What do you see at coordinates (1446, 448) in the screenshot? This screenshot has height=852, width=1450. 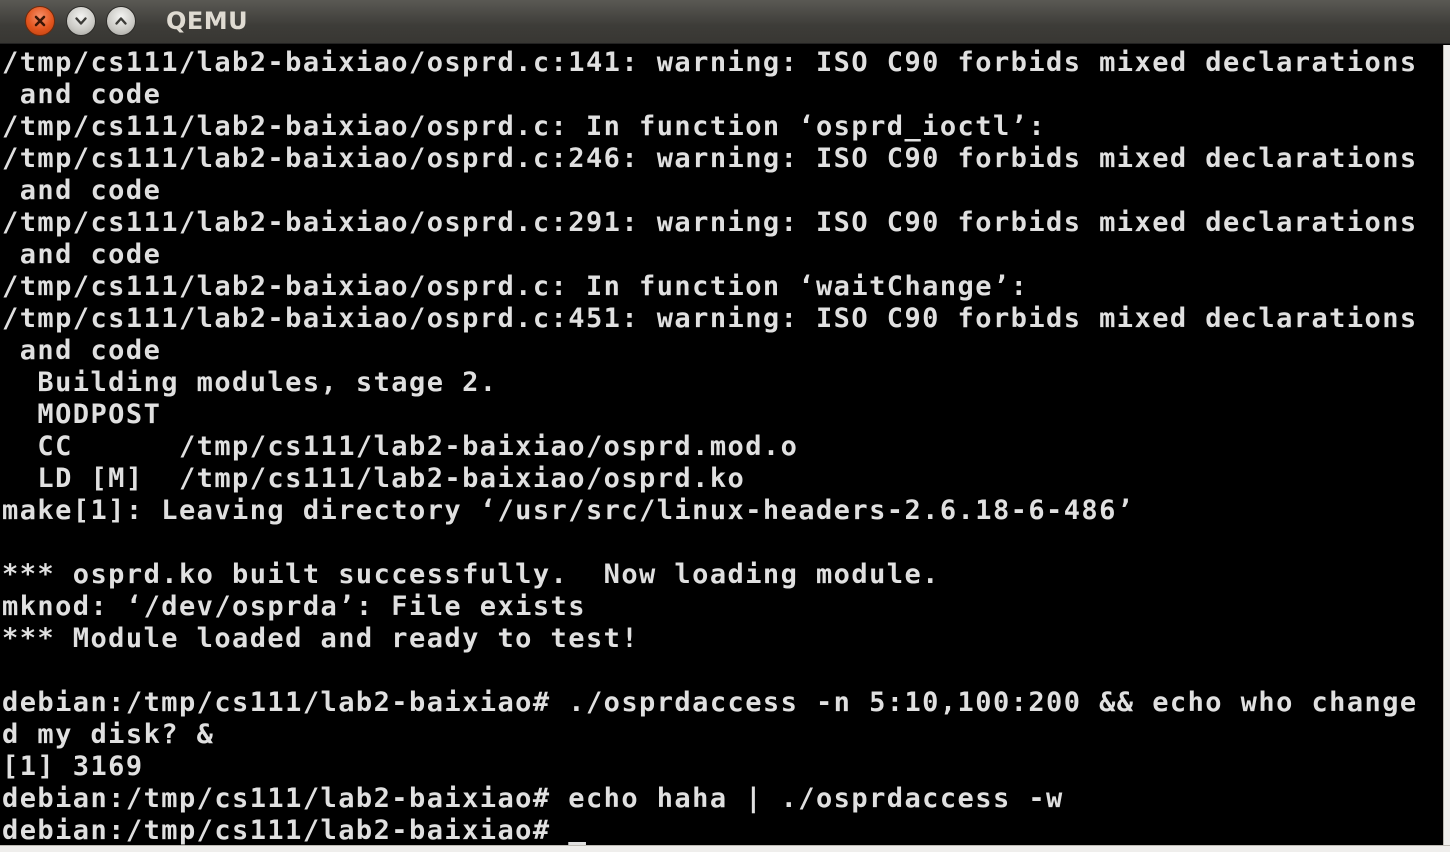 I see `window-right-border` at bounding box center [1446, 448].